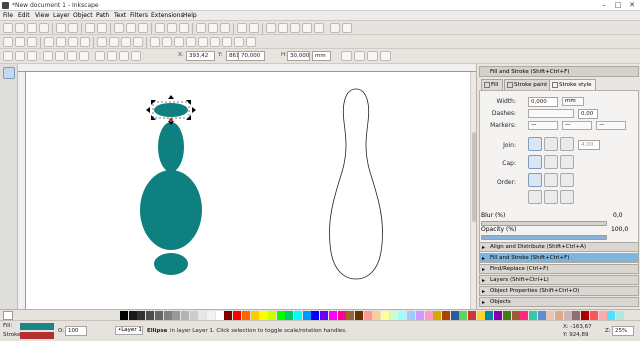 The height and width of the screenshot is (341, 640). I want to click on snap-toggle-icon, so click(155, 42).